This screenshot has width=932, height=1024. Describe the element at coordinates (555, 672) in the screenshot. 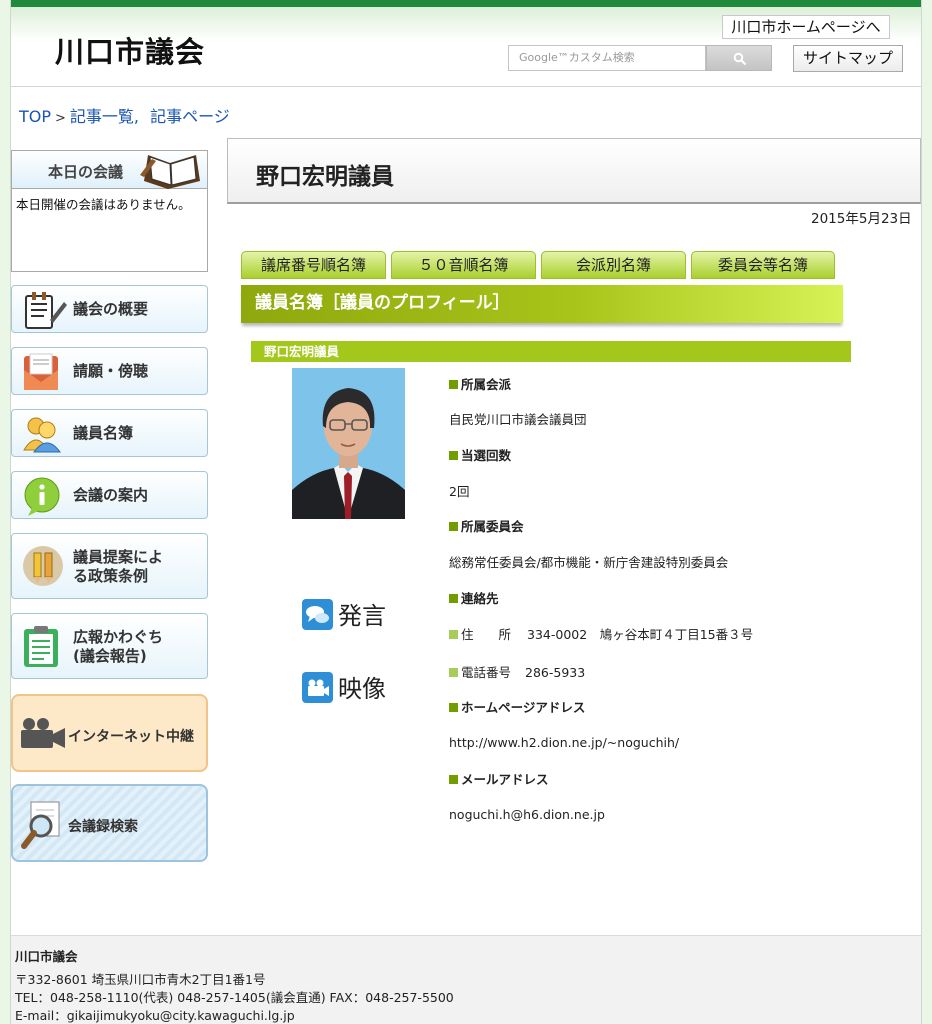

I see `phone-value: 286-5933` at that location.